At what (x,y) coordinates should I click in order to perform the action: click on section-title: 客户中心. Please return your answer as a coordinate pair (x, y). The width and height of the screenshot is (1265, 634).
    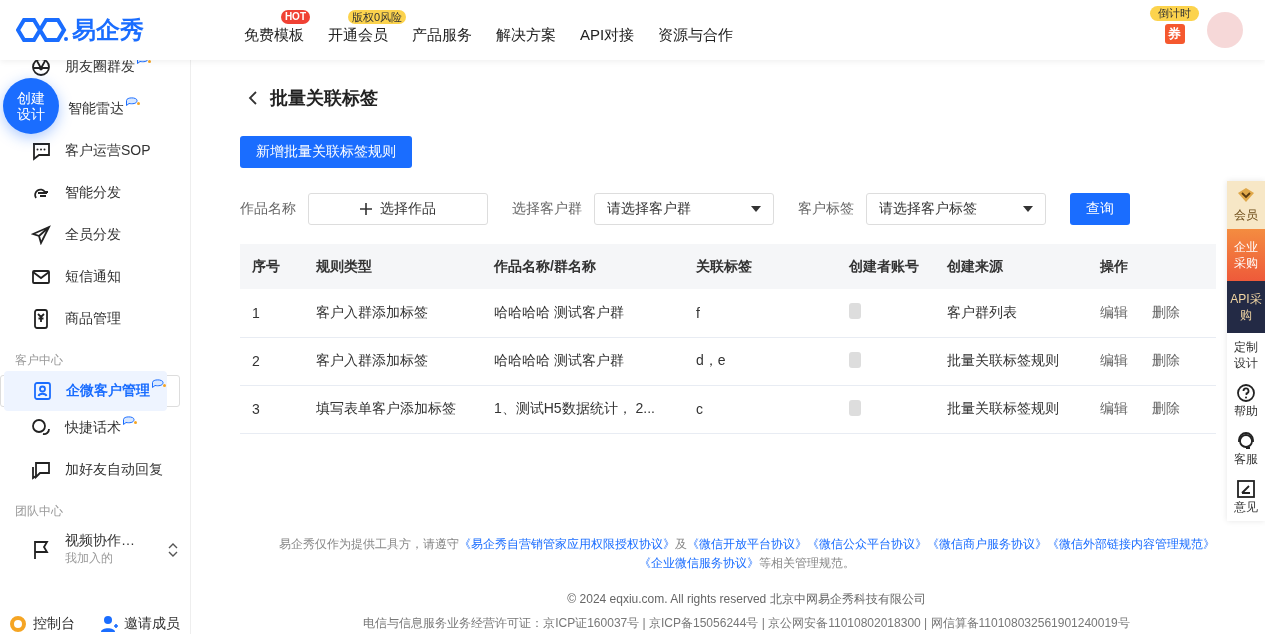
    Looking at the image, I should click on (39, 360).